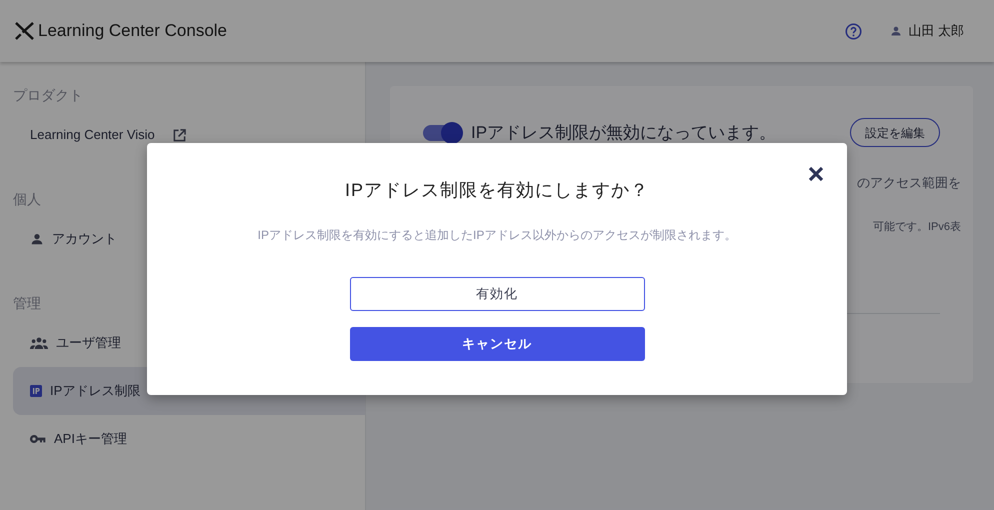 The image size is (994, 510). I want to click on section-heading: 管理, so click(27, 303).